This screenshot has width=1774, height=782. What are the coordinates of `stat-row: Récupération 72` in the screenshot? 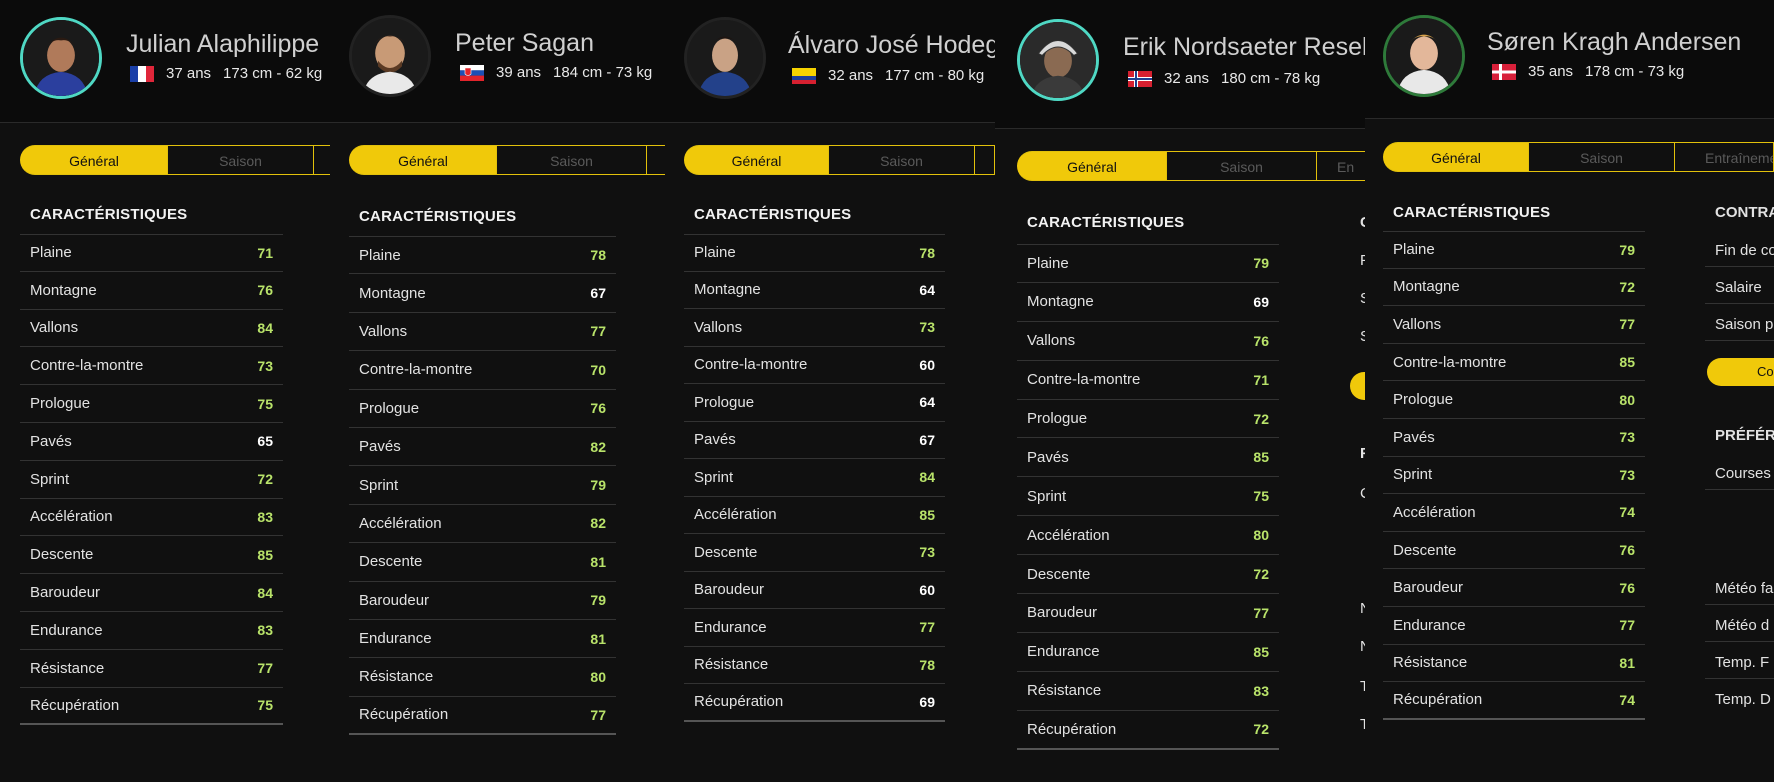 It's located at (1148, 730).